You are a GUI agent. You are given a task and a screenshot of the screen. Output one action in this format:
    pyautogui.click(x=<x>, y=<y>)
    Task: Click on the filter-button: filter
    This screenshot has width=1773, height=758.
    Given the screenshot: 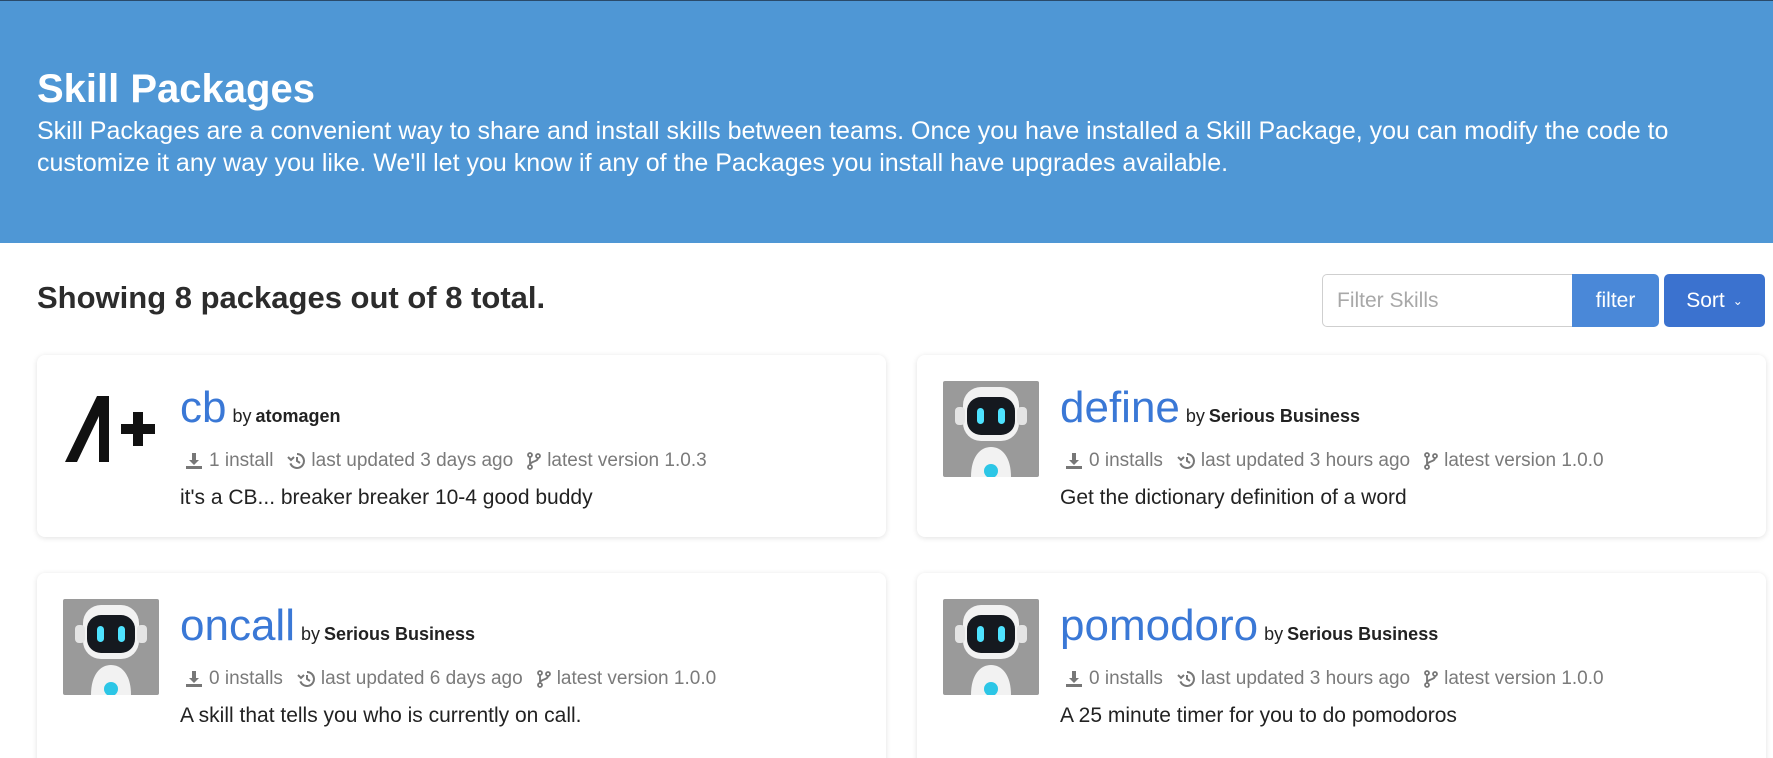 What is the action you would take?
    pyautogui.click(x=1615, y=300)
    